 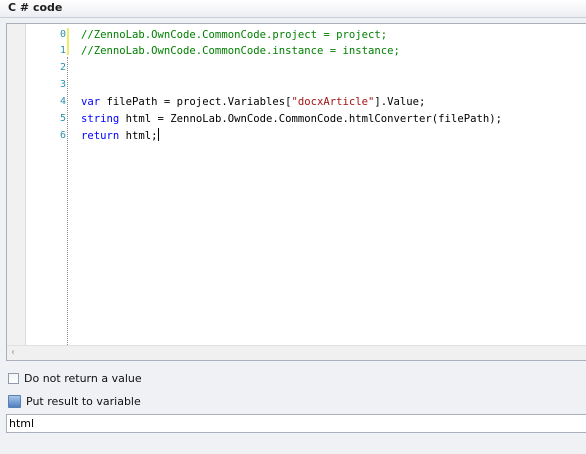 What do you see at coordinates (293, 17) in the screenshot?
I see `header-divider` at bounding box center [293, 17].